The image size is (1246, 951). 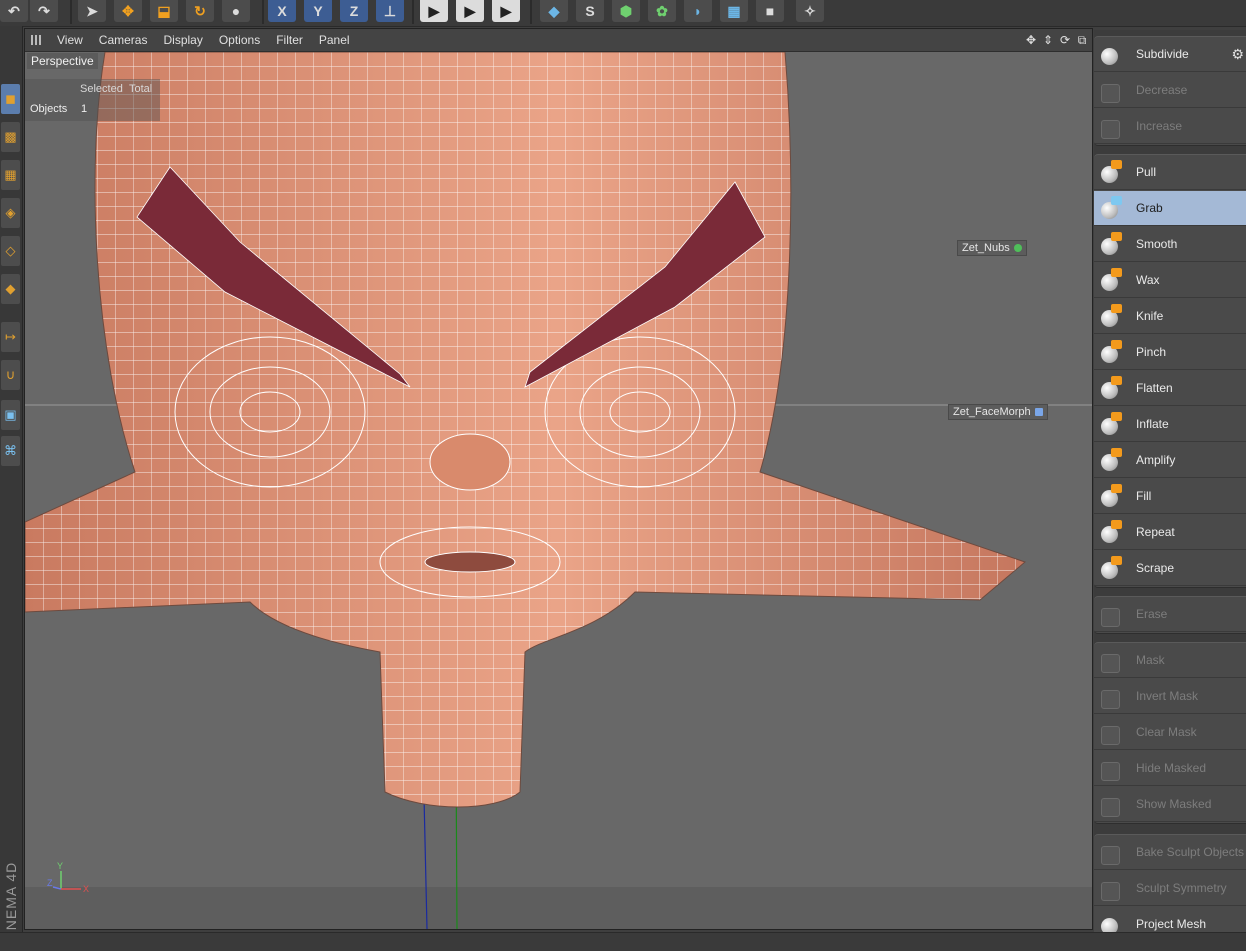 I want to click on dolly-icon: ⇕, so click(x=1048, y=40).